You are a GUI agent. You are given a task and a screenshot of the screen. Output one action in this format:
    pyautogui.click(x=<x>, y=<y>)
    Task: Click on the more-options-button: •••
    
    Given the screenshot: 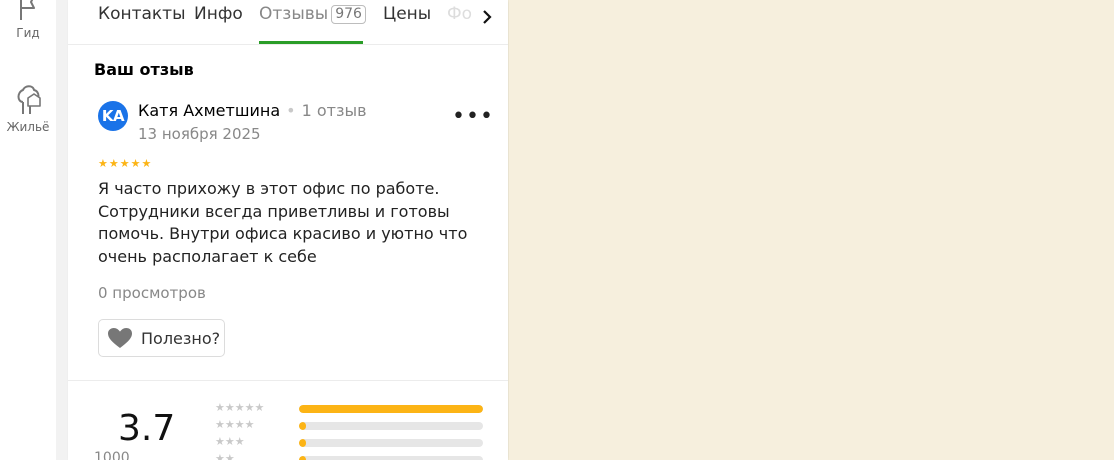 What is the action you would take?
    pyautogui.click(x=473, y=116)
    